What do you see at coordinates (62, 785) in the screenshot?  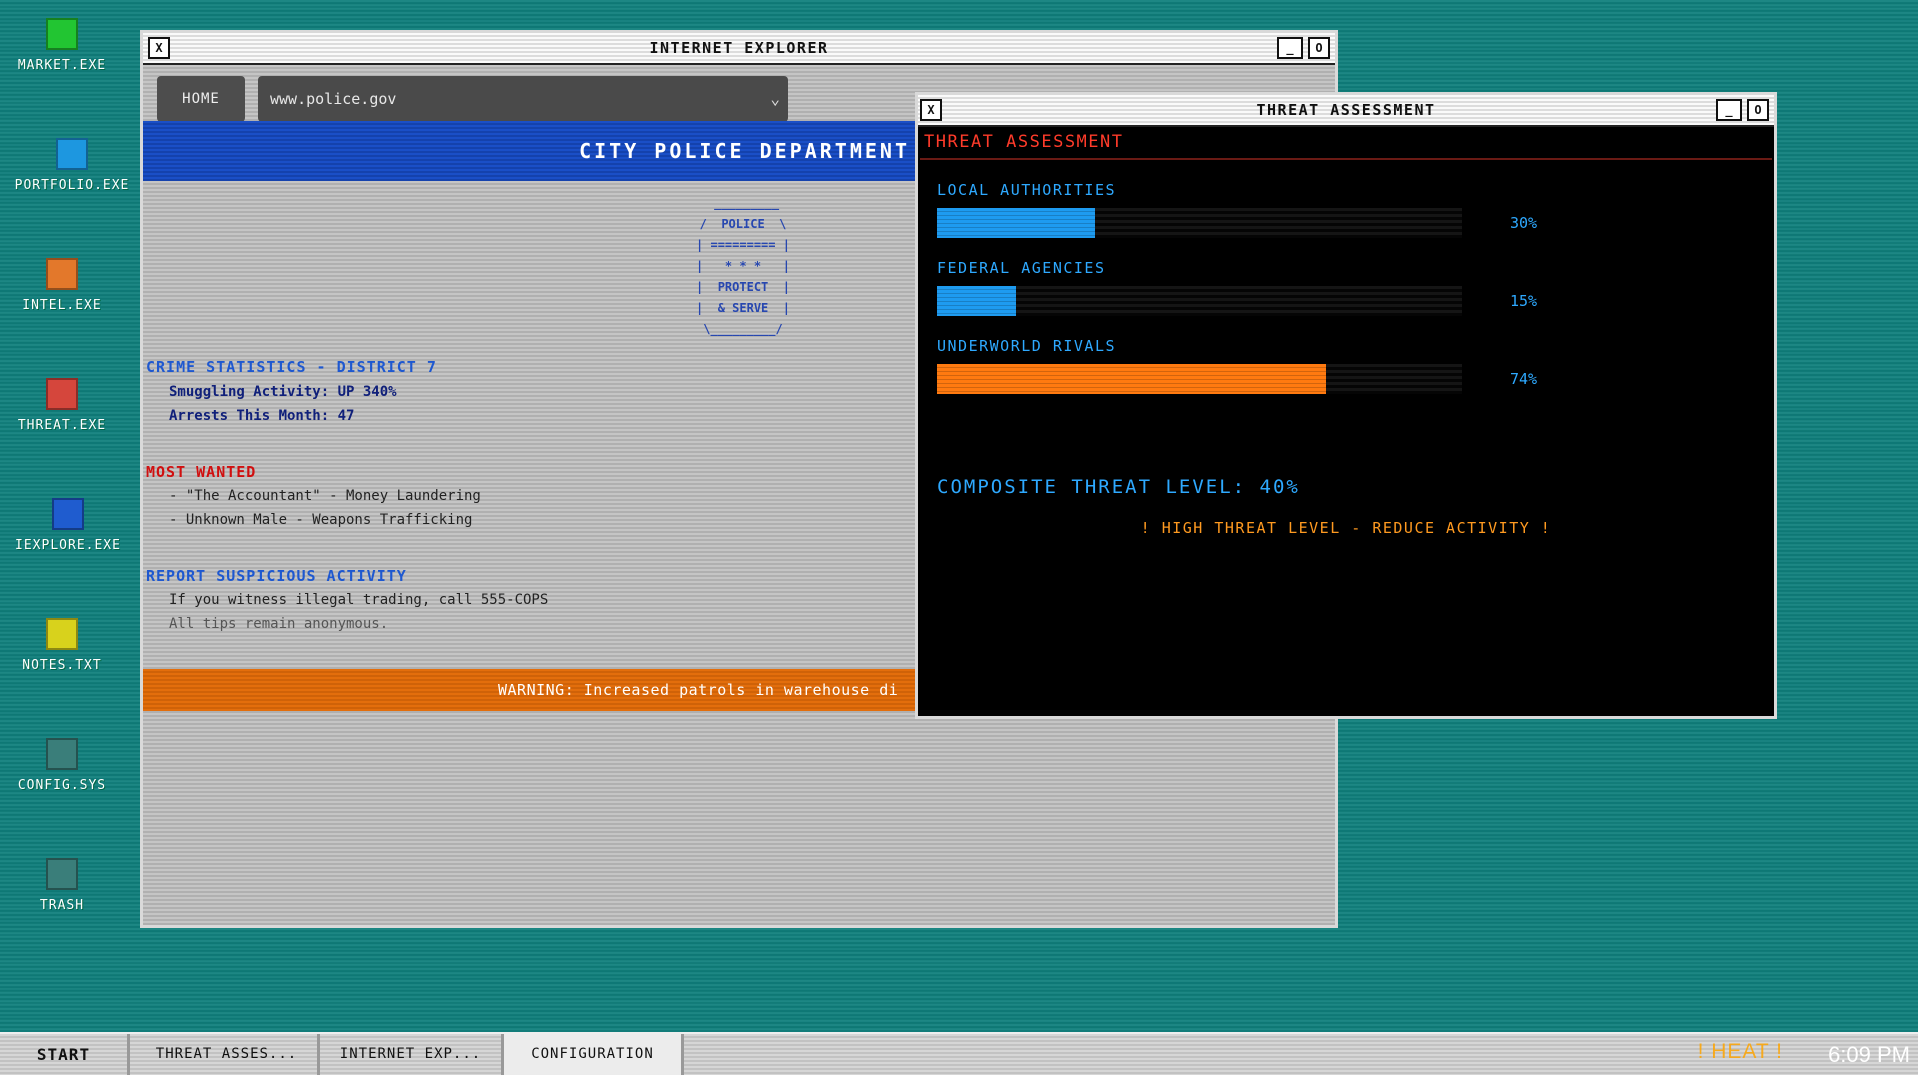 I see `desktop-icon-label: CONFIG.SYS` at bounding box center [62, 785].